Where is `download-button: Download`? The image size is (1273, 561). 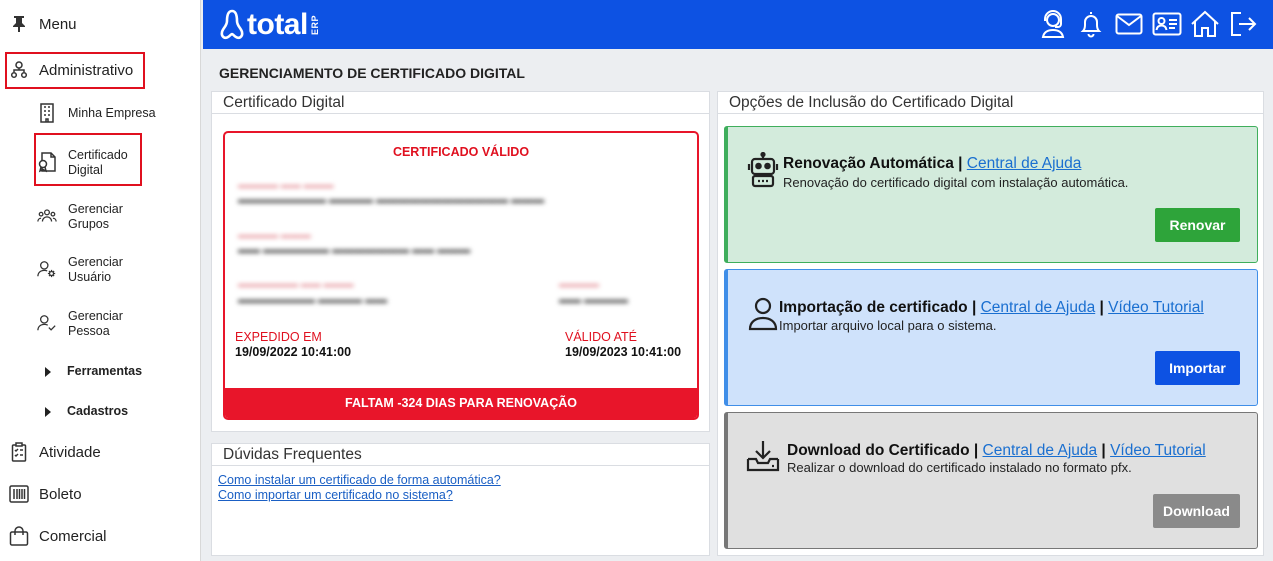 download-button: Download is located at coordinates (1196, 511).